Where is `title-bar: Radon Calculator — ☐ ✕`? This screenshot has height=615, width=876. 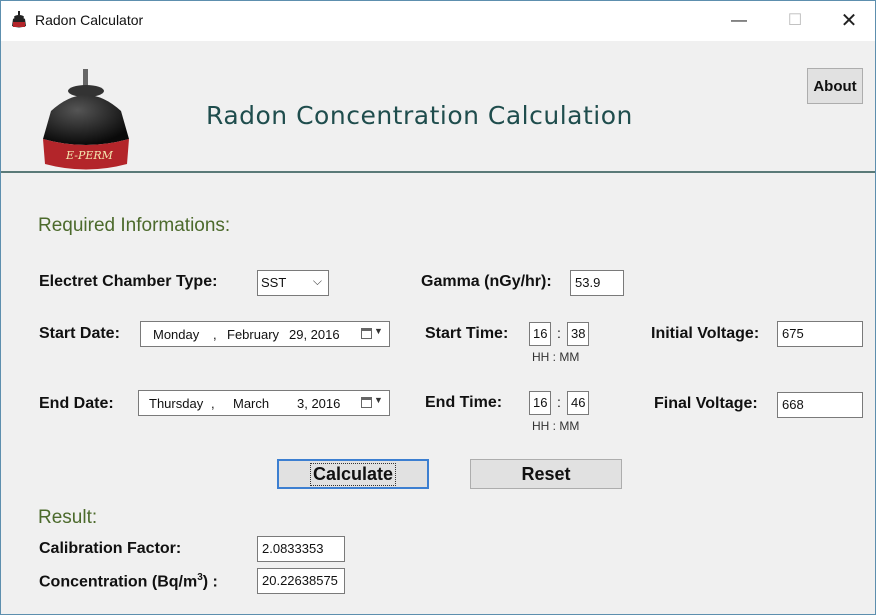 title-bar: Radon Calculator — ☐ ✕ is located at coordinates (438, 21).